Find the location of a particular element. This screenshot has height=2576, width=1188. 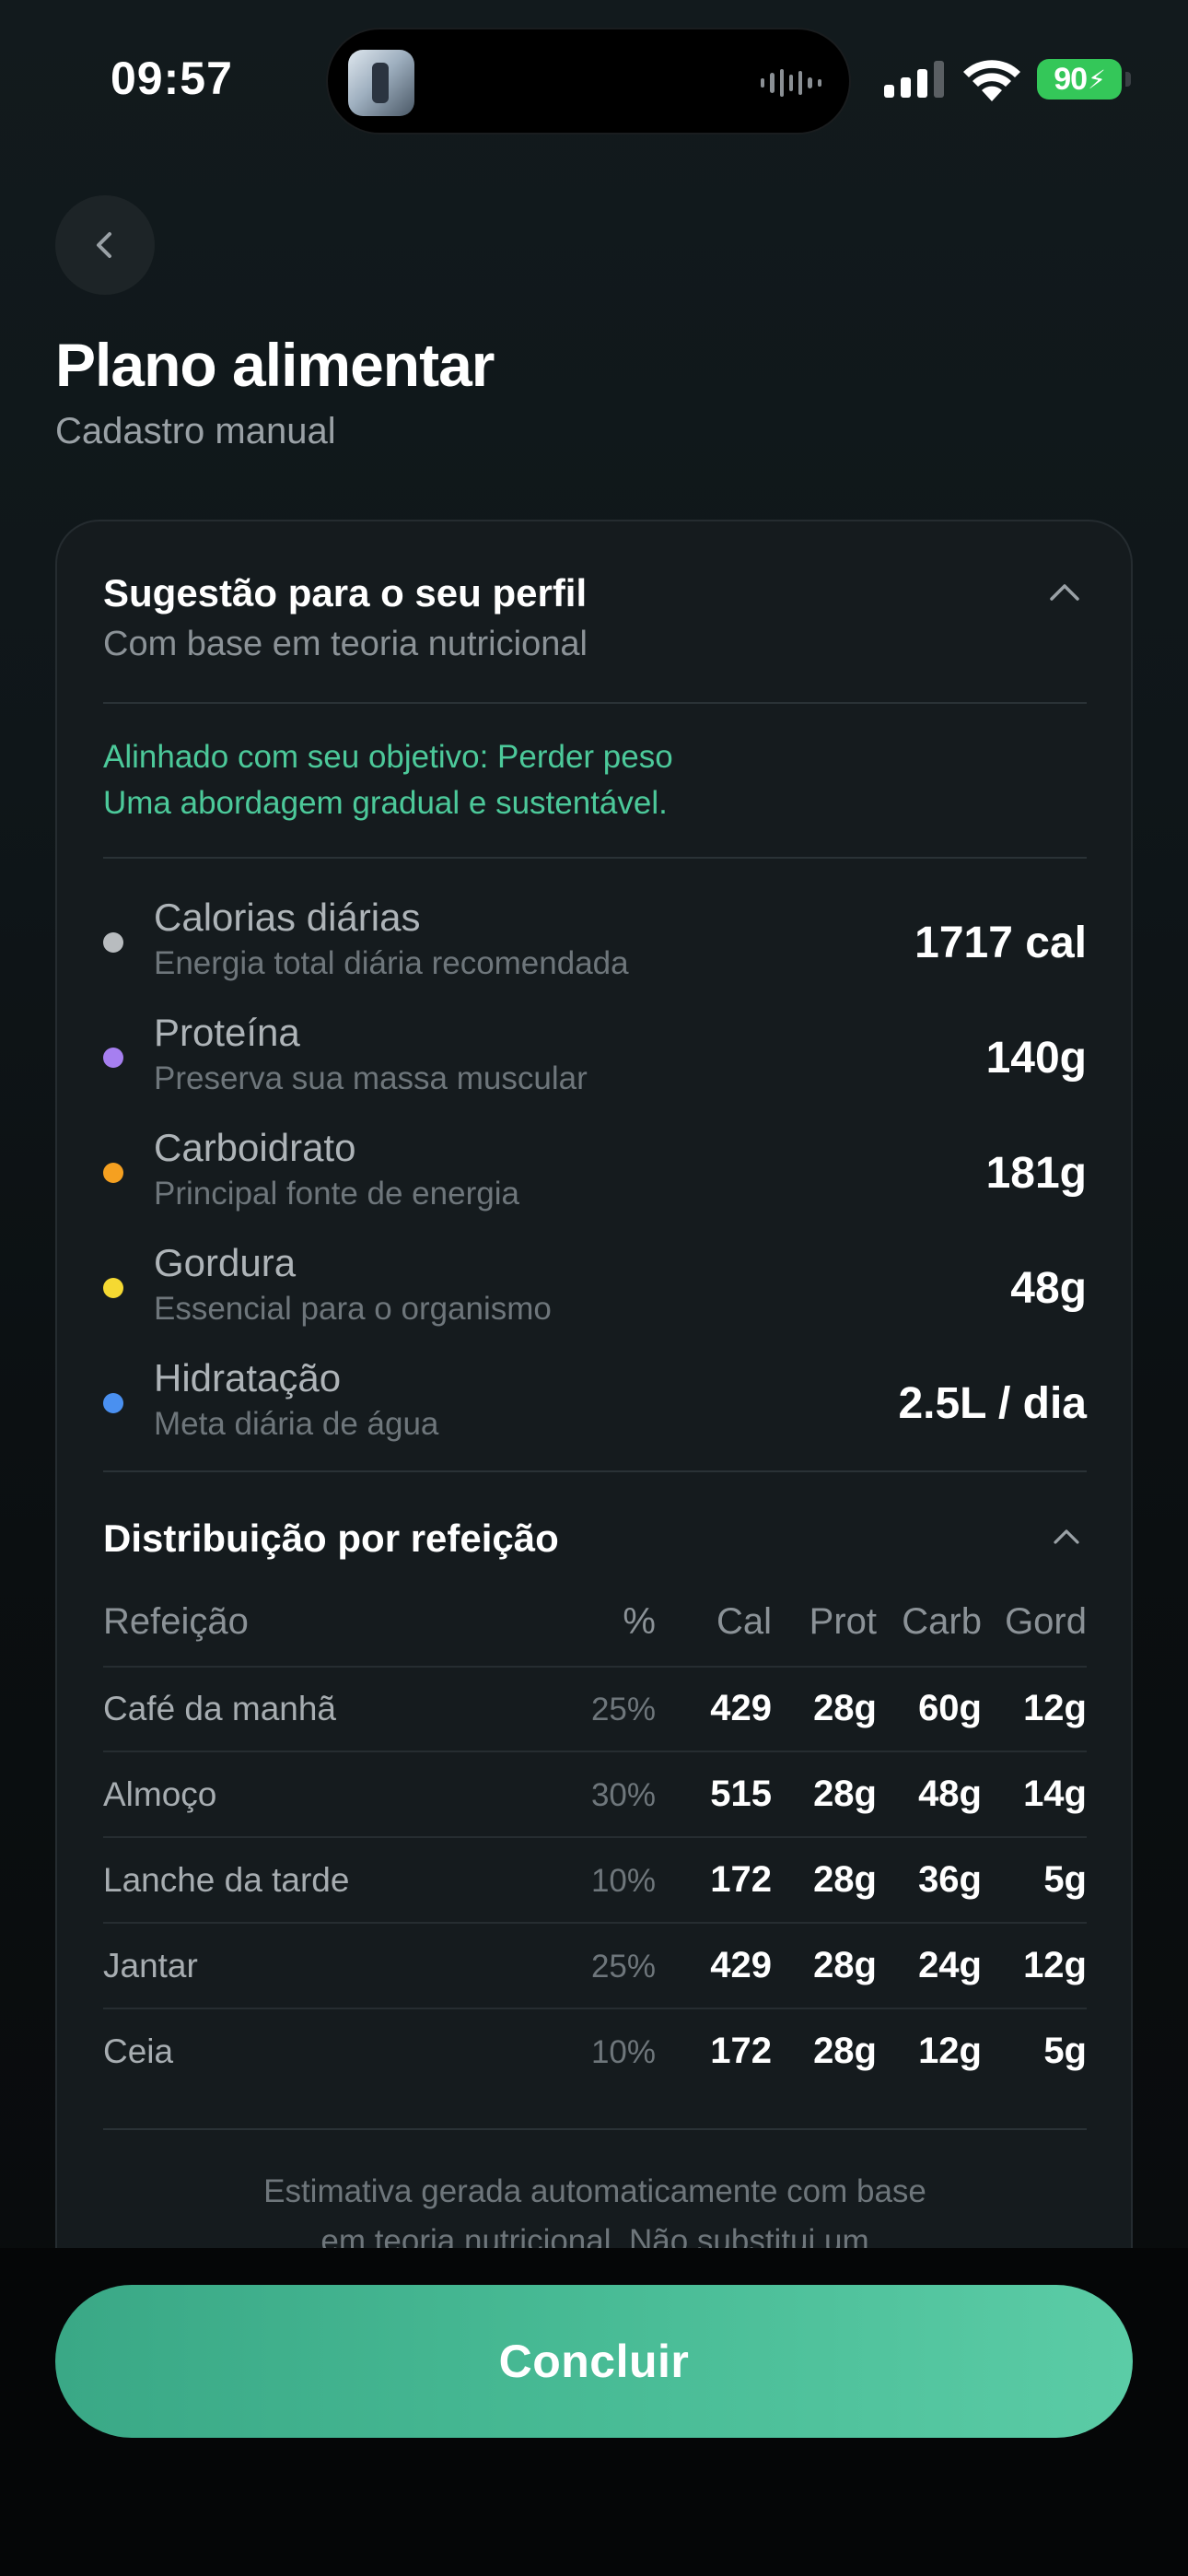

meal-cal: 515 is located at coordinates (741, 1794).